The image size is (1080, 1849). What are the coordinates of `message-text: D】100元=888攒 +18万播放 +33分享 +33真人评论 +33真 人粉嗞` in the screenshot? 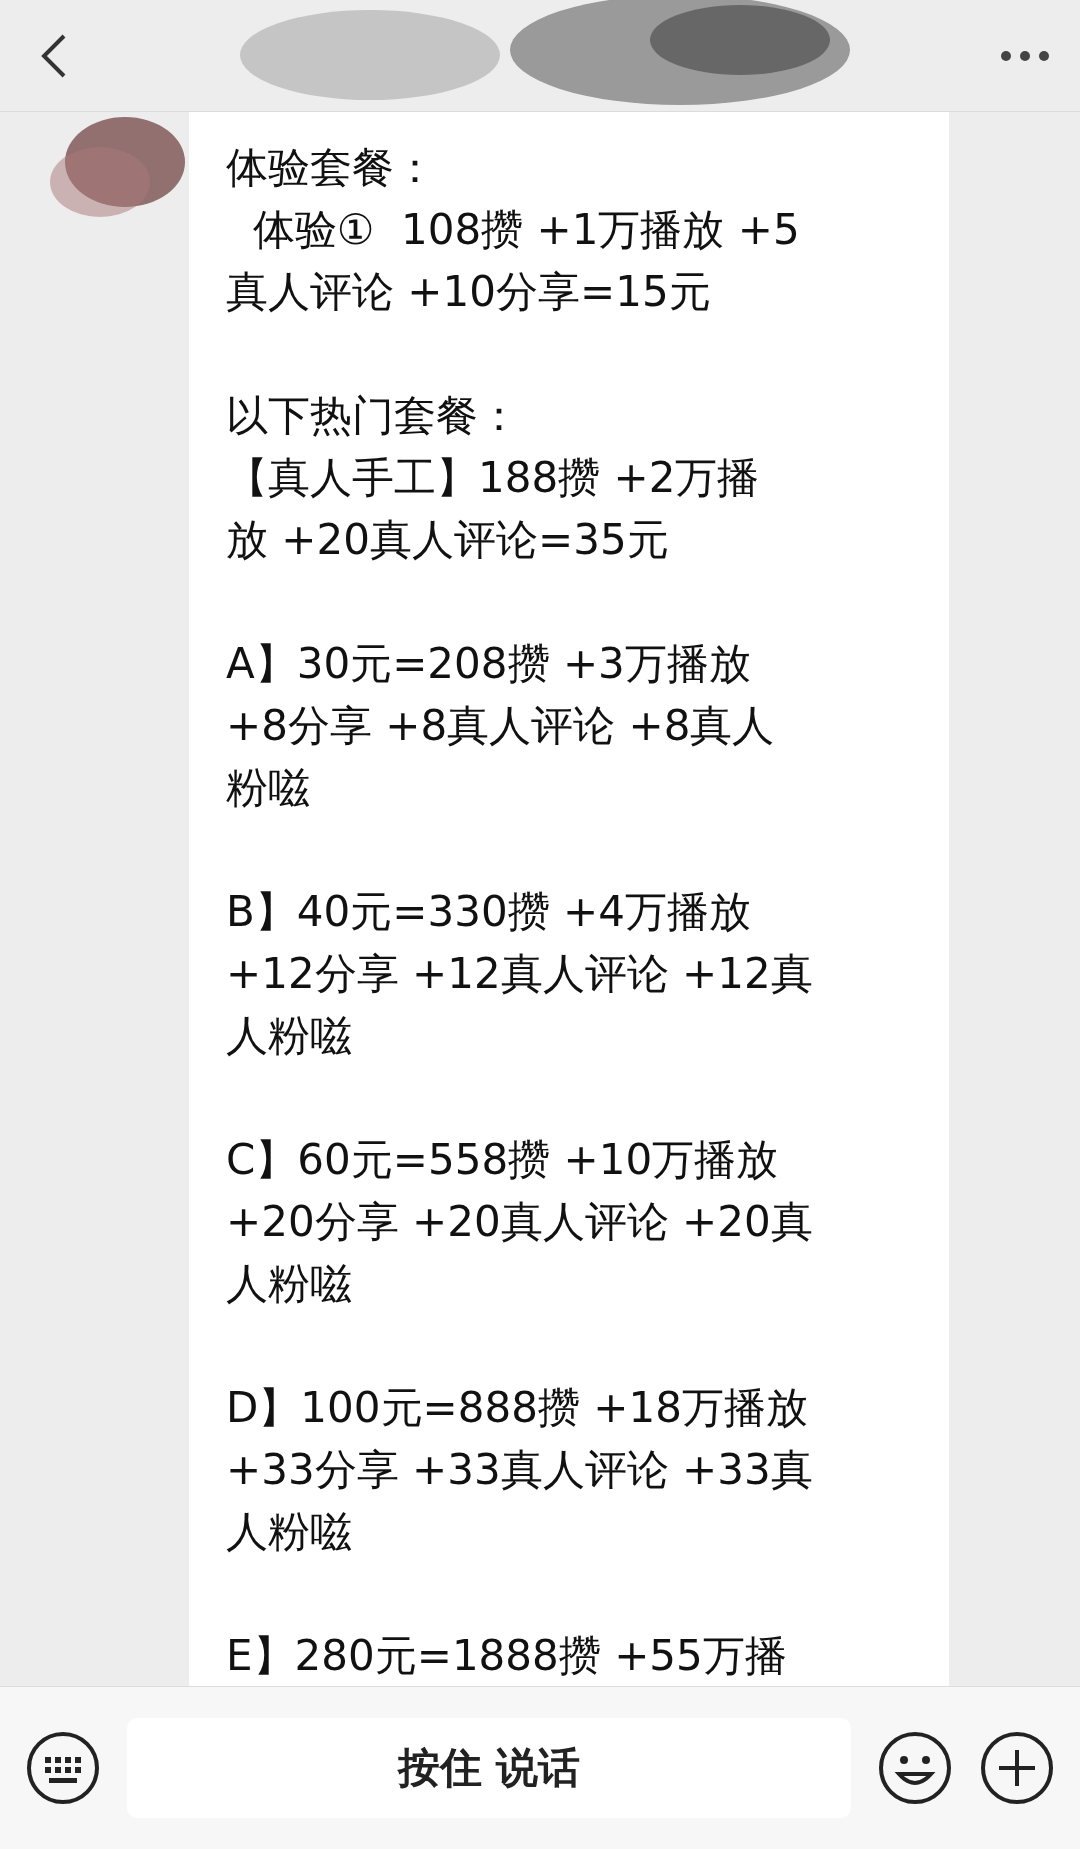 It's located at (520, 1470).